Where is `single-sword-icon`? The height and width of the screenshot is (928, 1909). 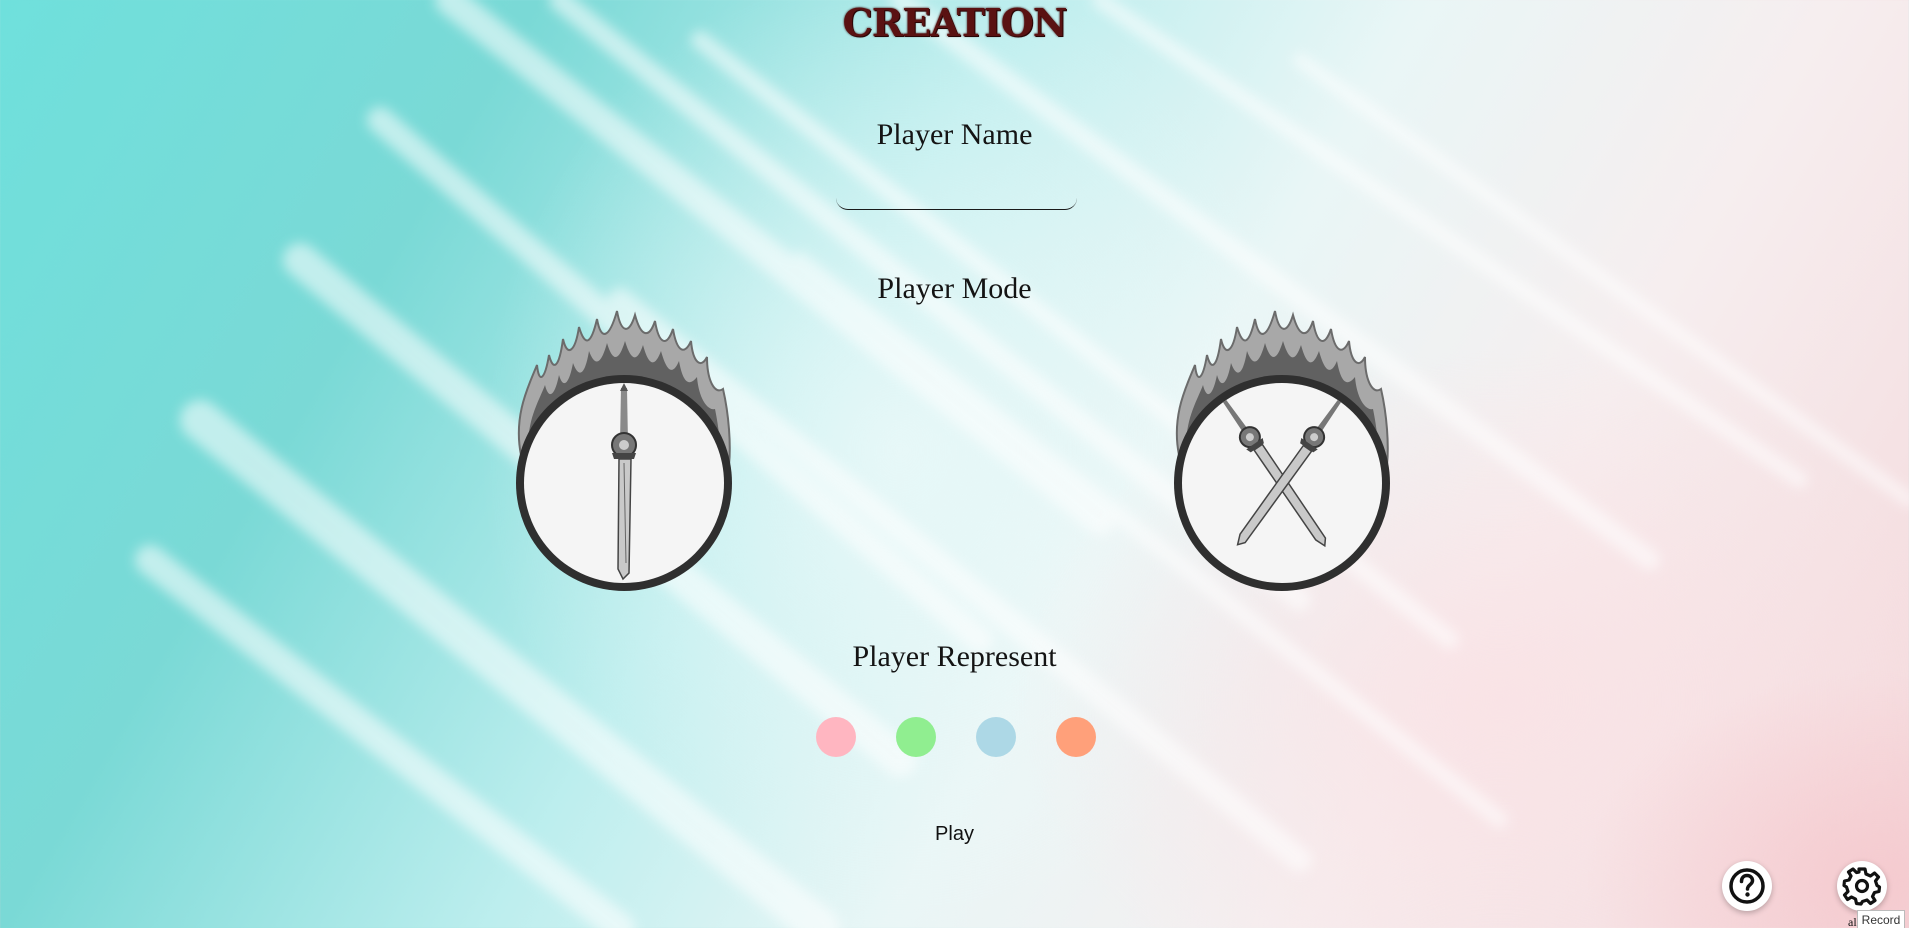 single-sword-icon is located at coordinates (624, 450).